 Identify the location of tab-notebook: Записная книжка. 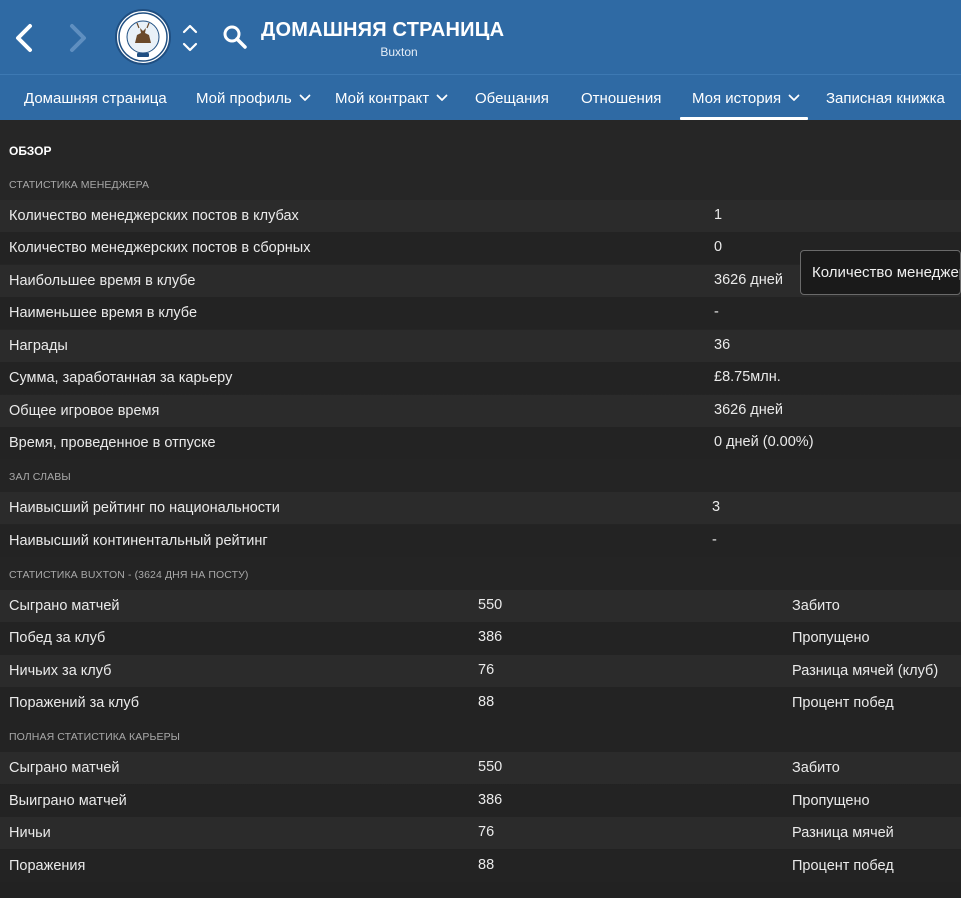
(885, 98).